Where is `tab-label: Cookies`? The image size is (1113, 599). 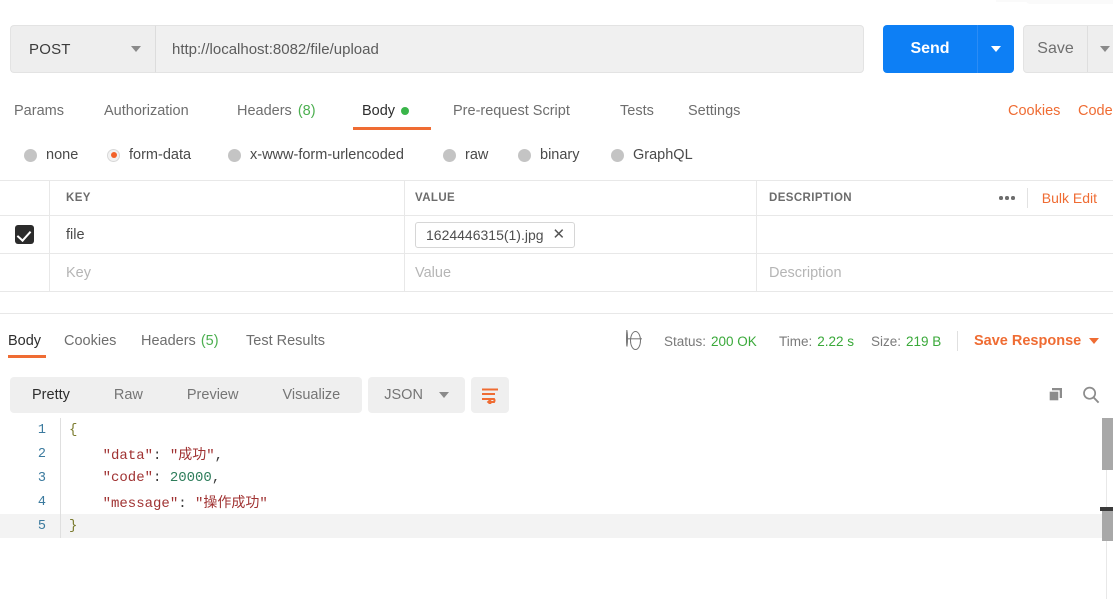 tab-label: Cookies is located at coordinates (90, 341).